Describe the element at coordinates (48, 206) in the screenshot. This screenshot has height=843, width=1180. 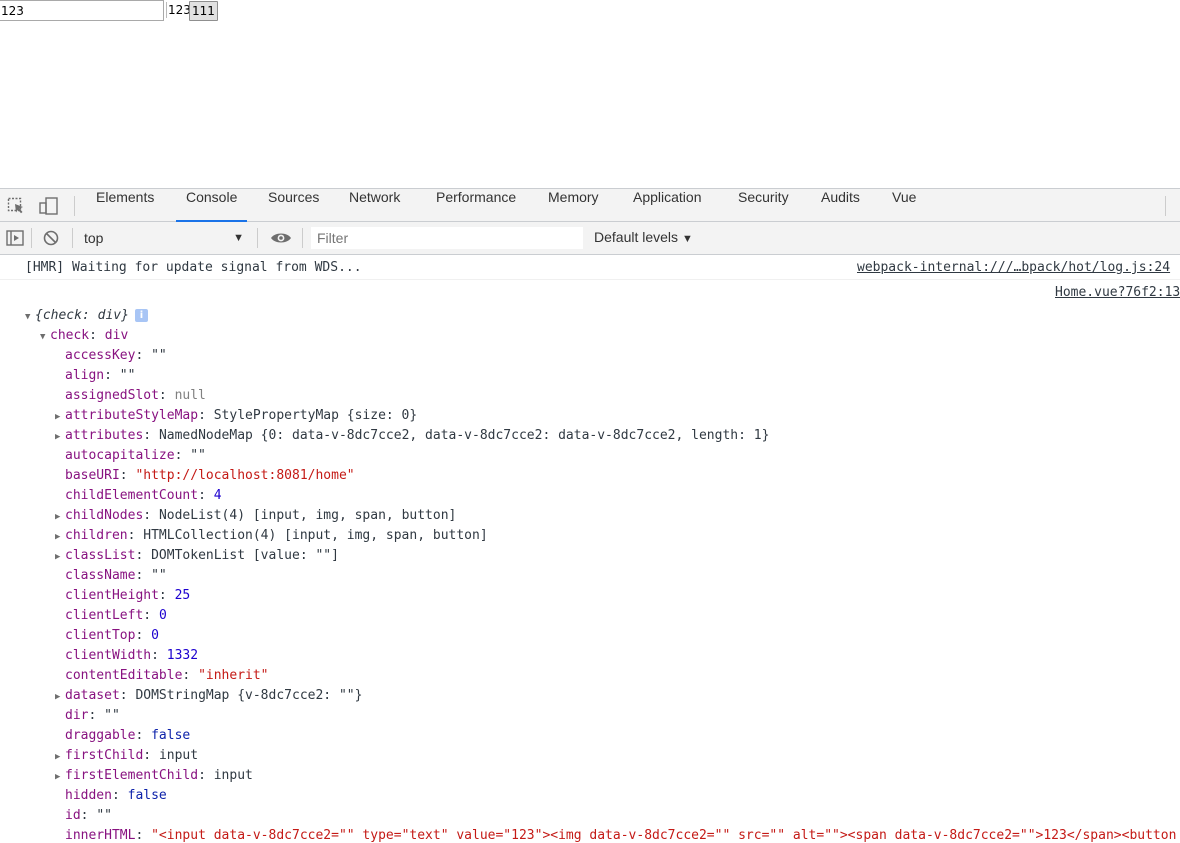
I see `device-toolbar-icon` at that location.